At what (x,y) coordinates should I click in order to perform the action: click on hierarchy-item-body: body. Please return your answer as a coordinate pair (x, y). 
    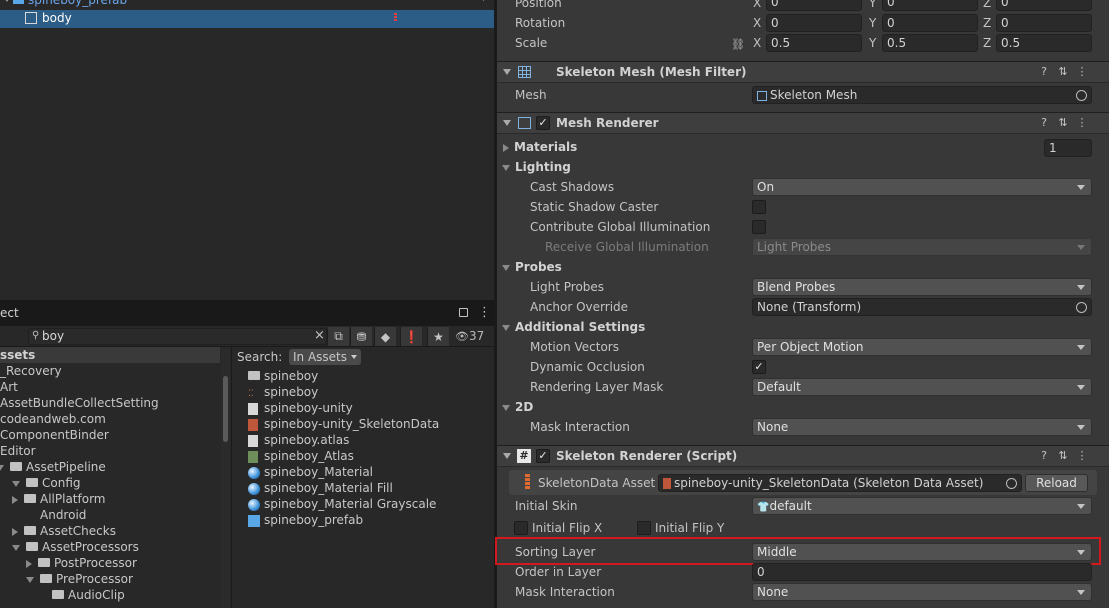
    Looking at the image, I should click on (247, 19).